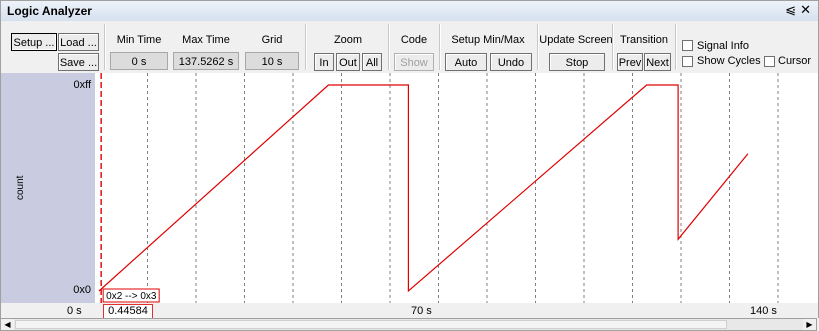 The height and width of the screenshot is (331, 819). I want to click on scroll-left-arrow-icon: ◀, so click(7, 324).